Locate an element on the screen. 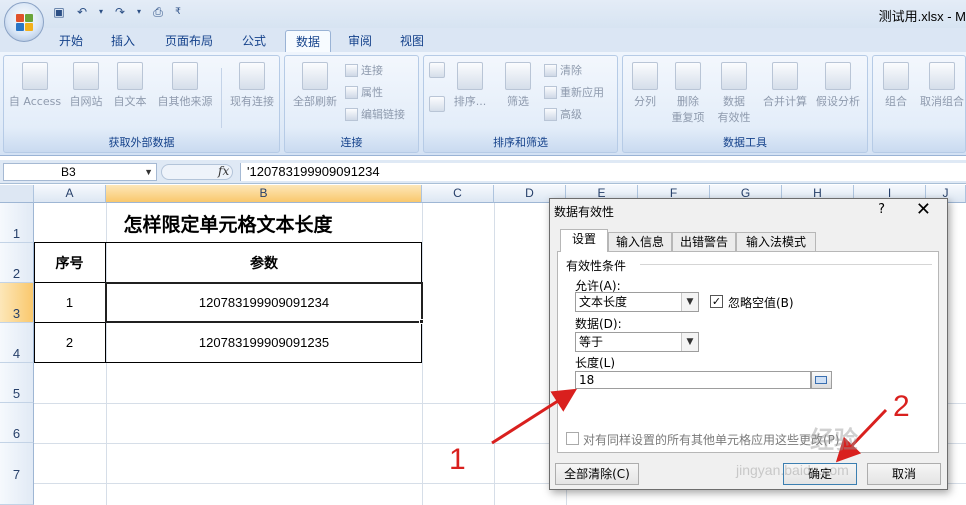 This screenshot has width=966, height=505. row-header-7: 7 is located at coordinates (17, 474).